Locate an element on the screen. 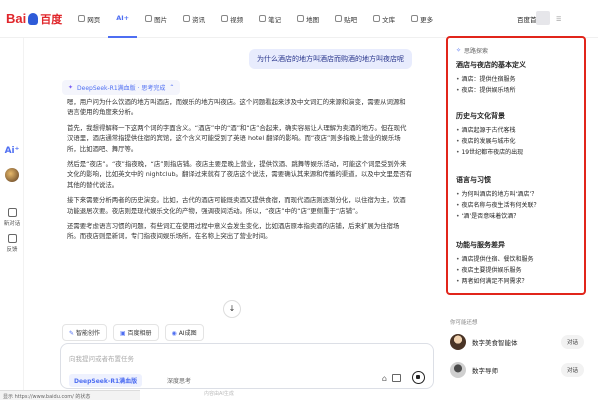 This screenshot has height=400, width=598. tab-label: 资讯 is located at coordinates (199, 19).